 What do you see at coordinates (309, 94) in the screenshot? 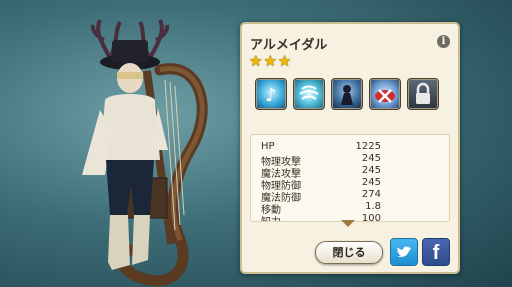
I see `sound-wave-skill-icon` at bounding box center [309, 94].